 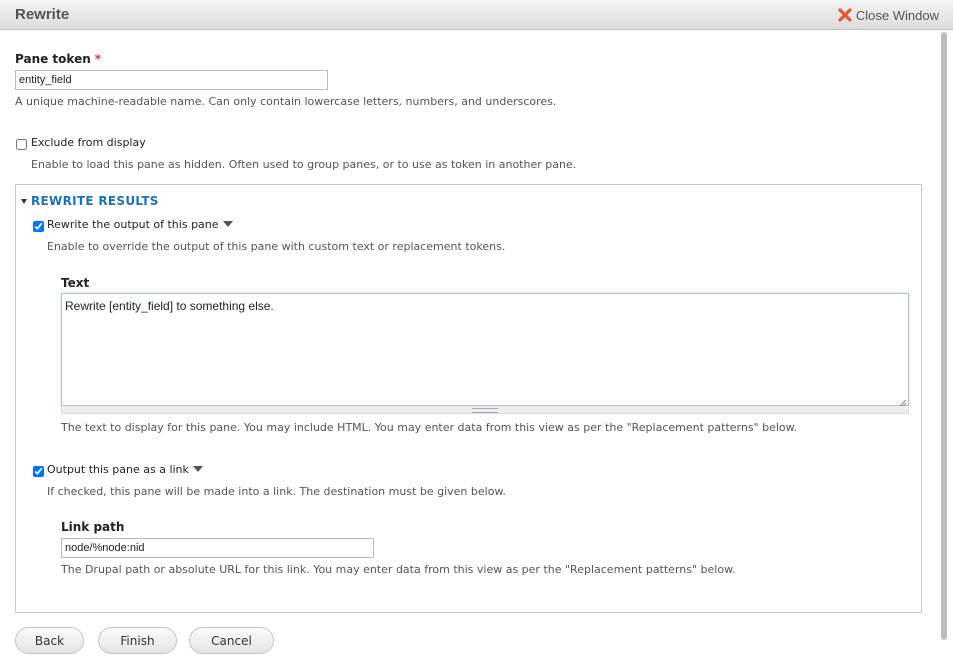 I want to click on rewrite-output-label: Rewrite the output of this pane, so click(x=140, y=224).